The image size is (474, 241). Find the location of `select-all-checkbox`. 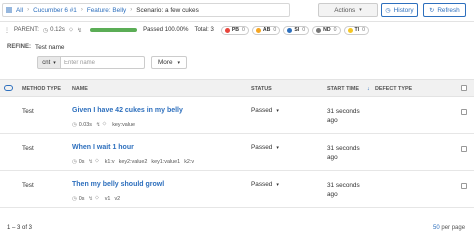

select-all-checkbox is located at coordinates (464, 88).